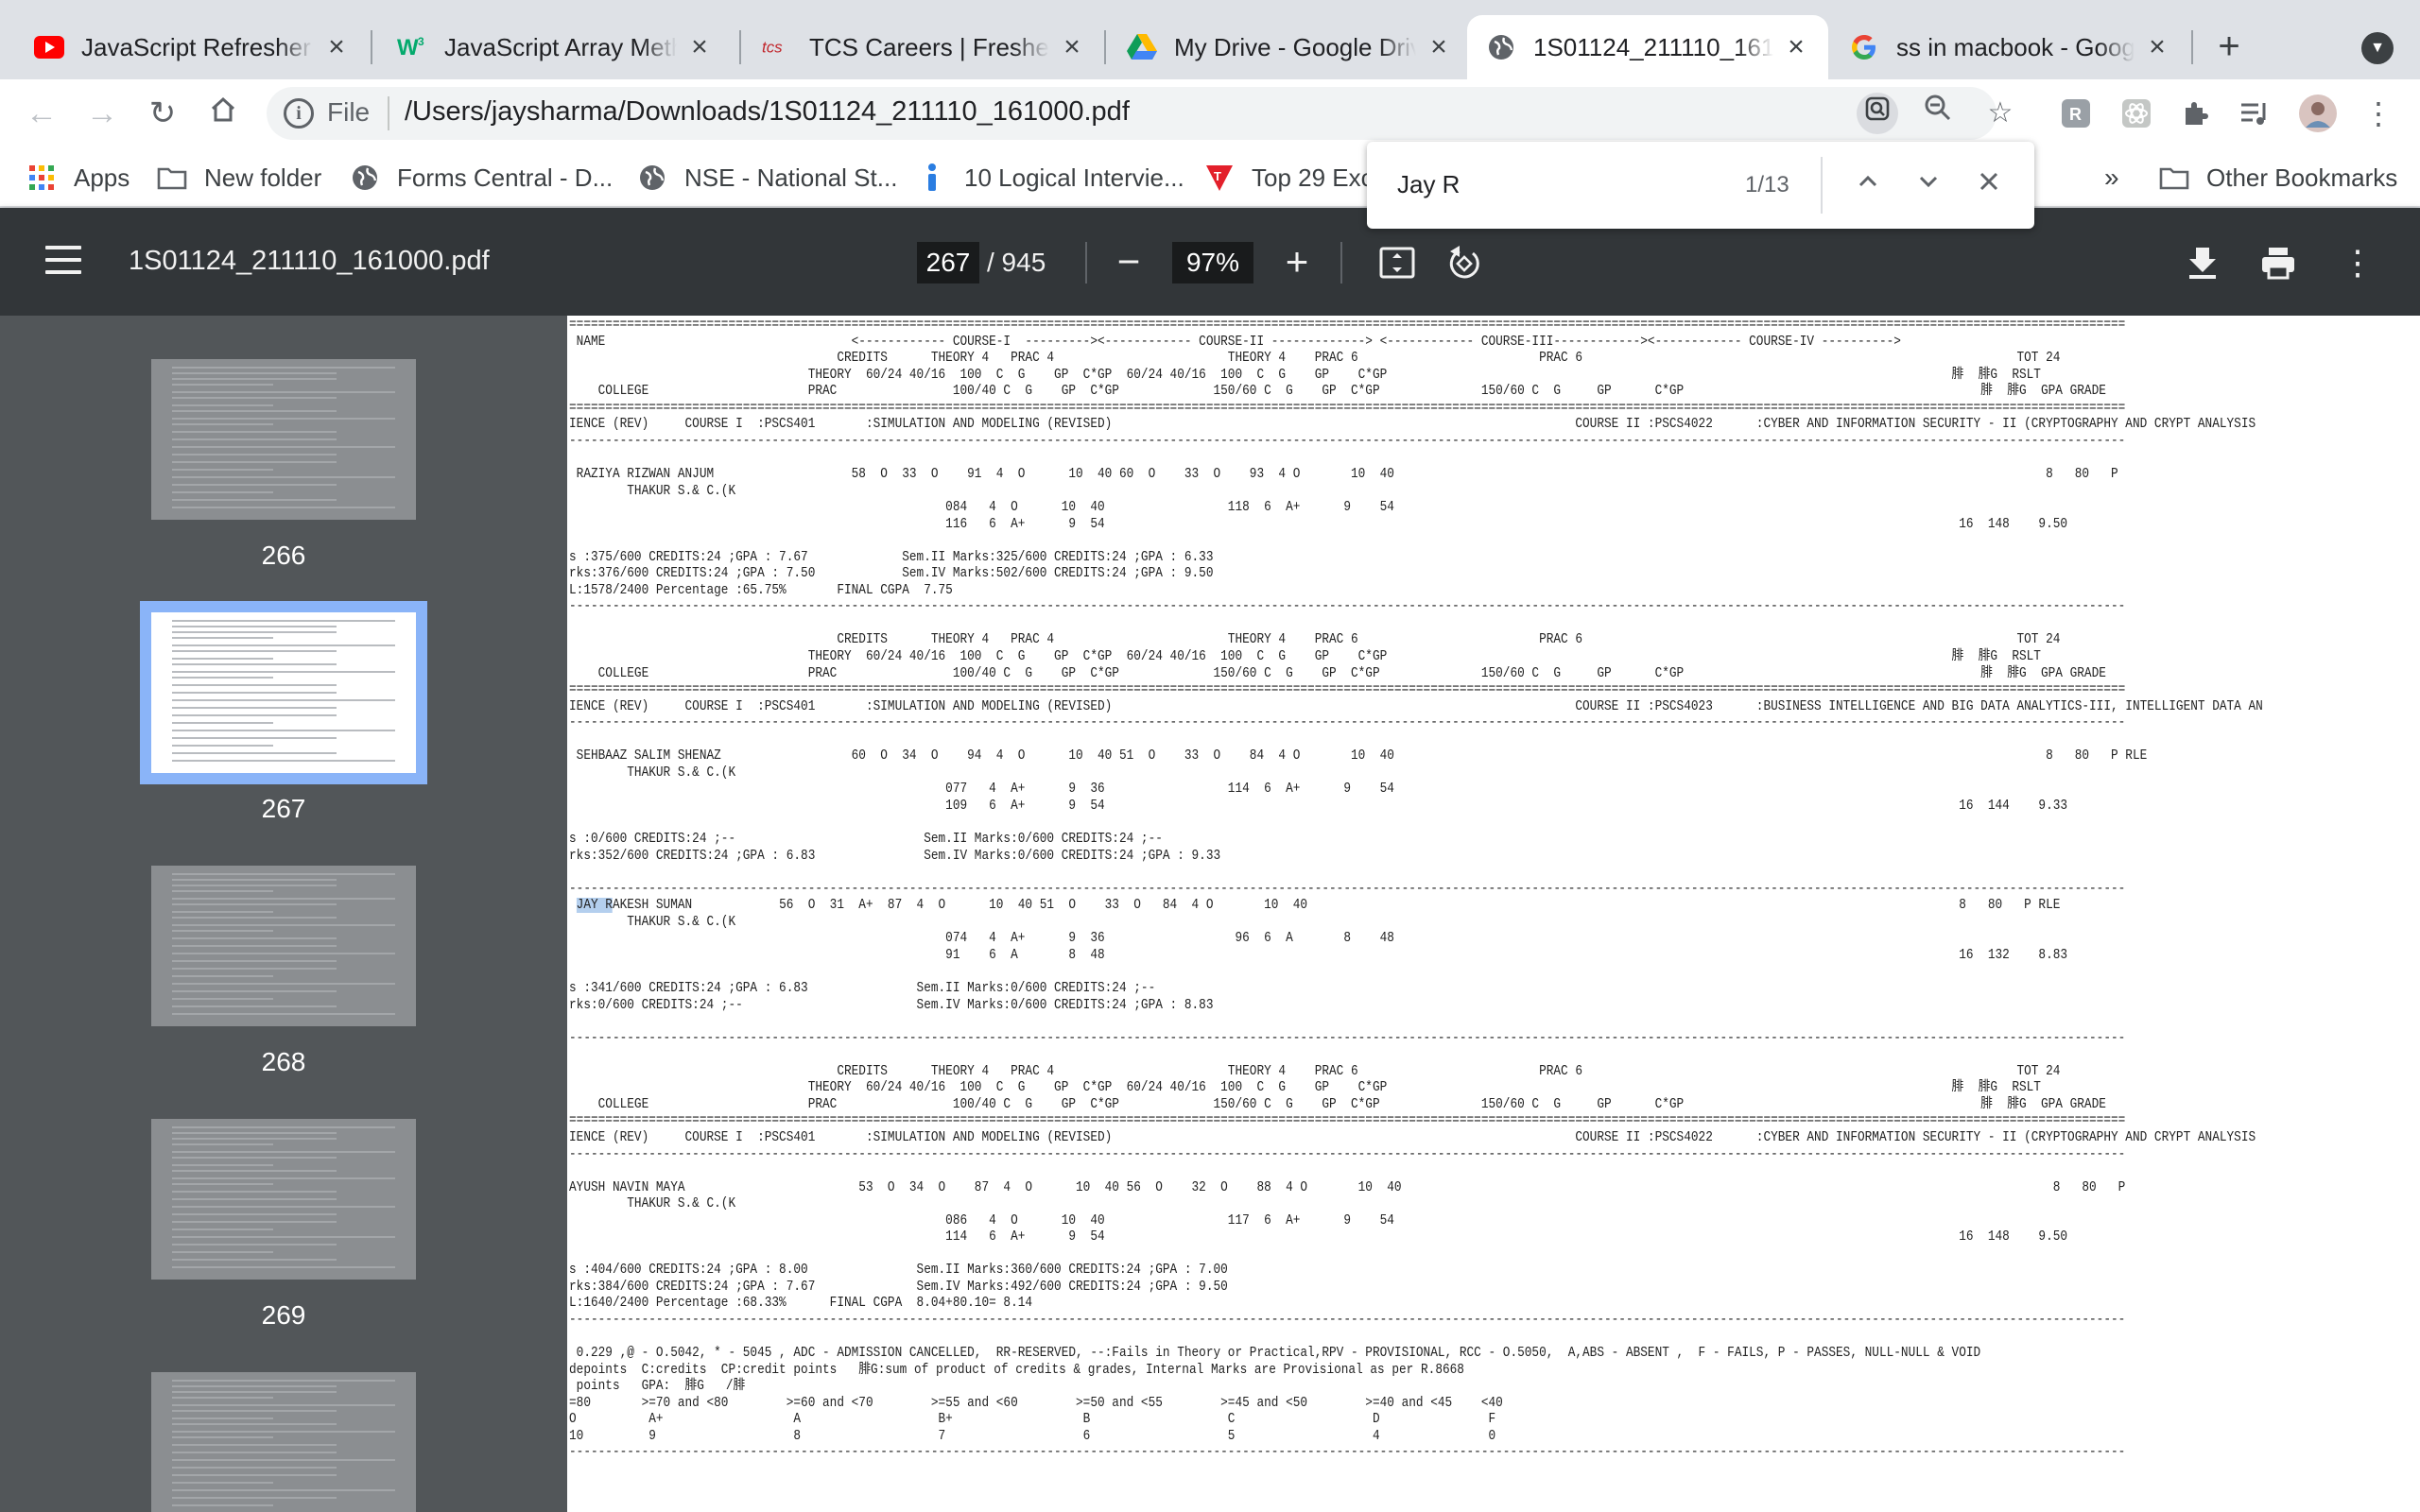  What do you see at coordinates (2136, 113) in the screenshot?
I see `extension-react-icon` at bounding box center [2136, 113].